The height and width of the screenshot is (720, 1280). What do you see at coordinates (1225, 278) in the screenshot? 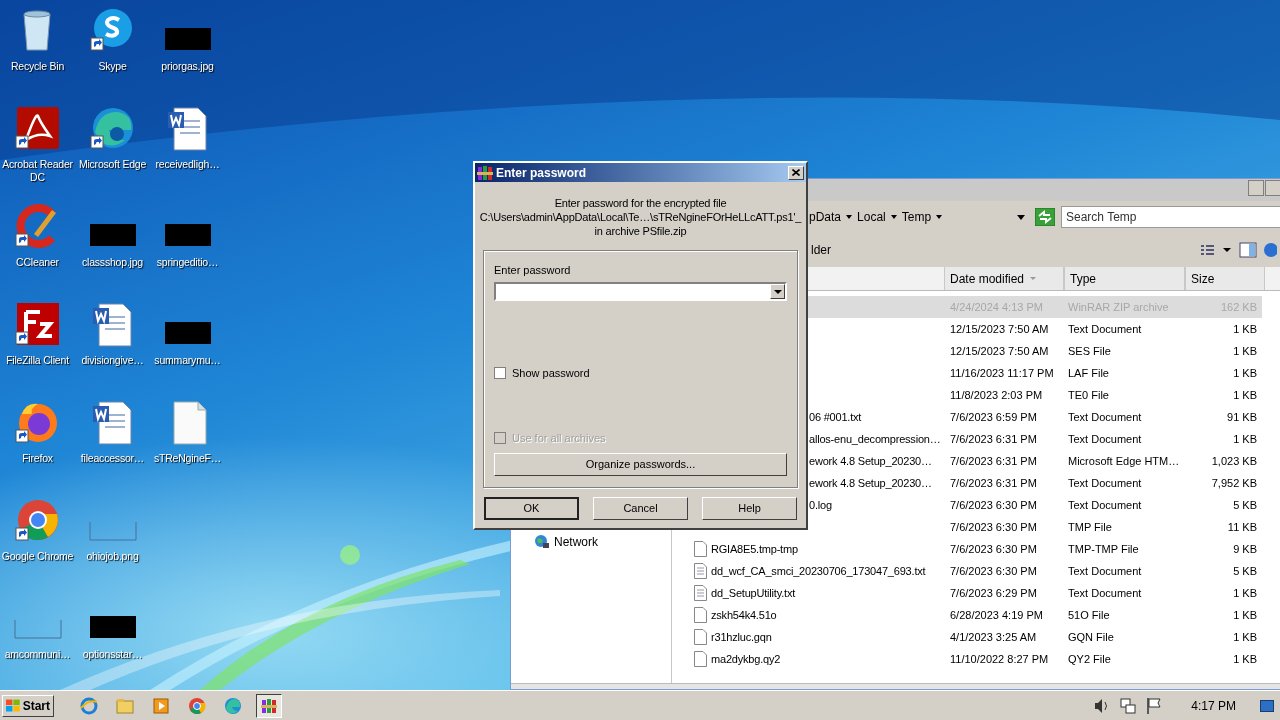
I see `column-header: Size` at bounding box center [1225, 278].